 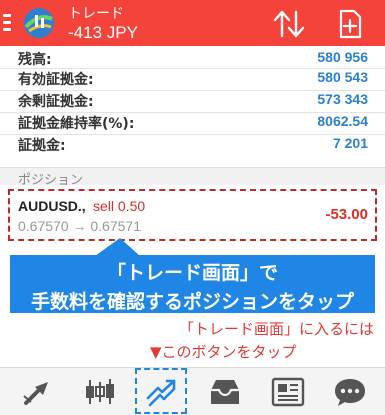 What do you see at coordinates (192, 145) in the screenshot?
I see `margin-row: 証拠金: 7 201` at bounding box center [192, 145].